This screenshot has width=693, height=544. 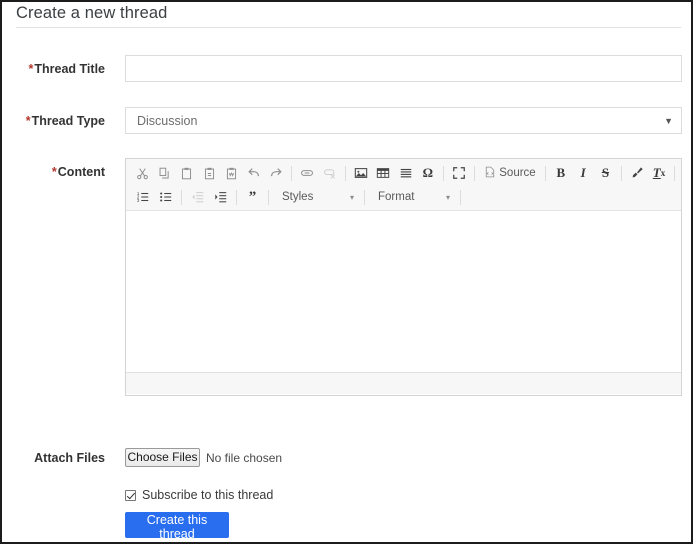 What do you see at coordinates (69, 458) in the screenshot?
I see `attach-files-label: Attach Files` at bounding box center [69, 458].